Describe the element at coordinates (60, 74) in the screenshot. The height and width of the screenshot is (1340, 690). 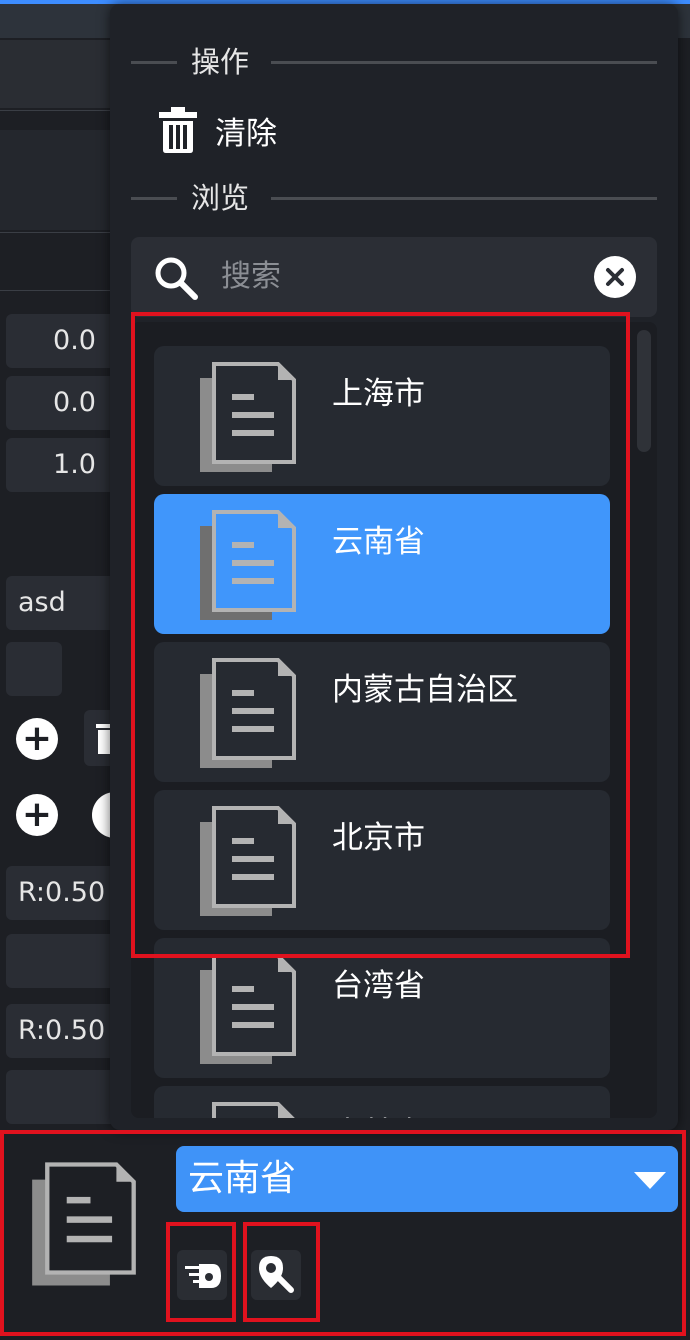
I see `header-band` at that location.